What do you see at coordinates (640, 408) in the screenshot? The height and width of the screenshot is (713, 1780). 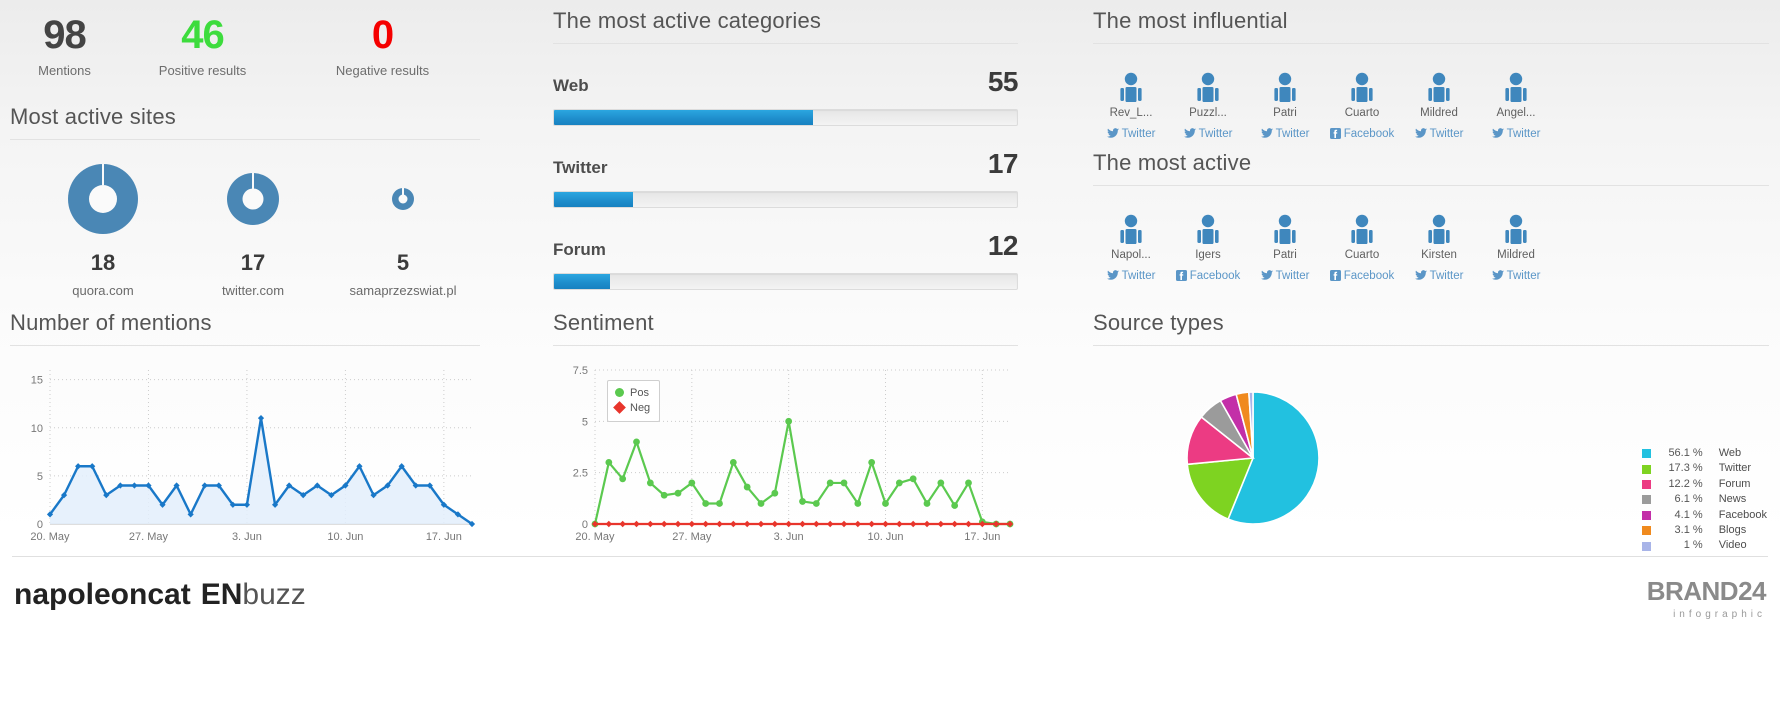 I see `legend-label: Neg` at bounding box center [640, 408].